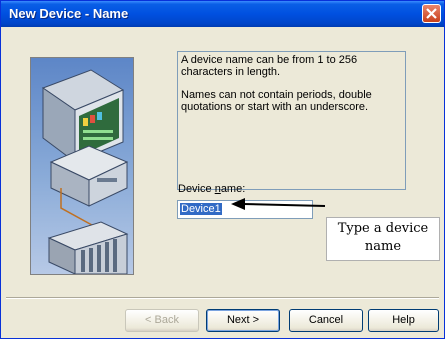 Image resolution: width=445 pixels, height=339 pixels. I want to click on device-name-label: Device name:, so click(212, 189).